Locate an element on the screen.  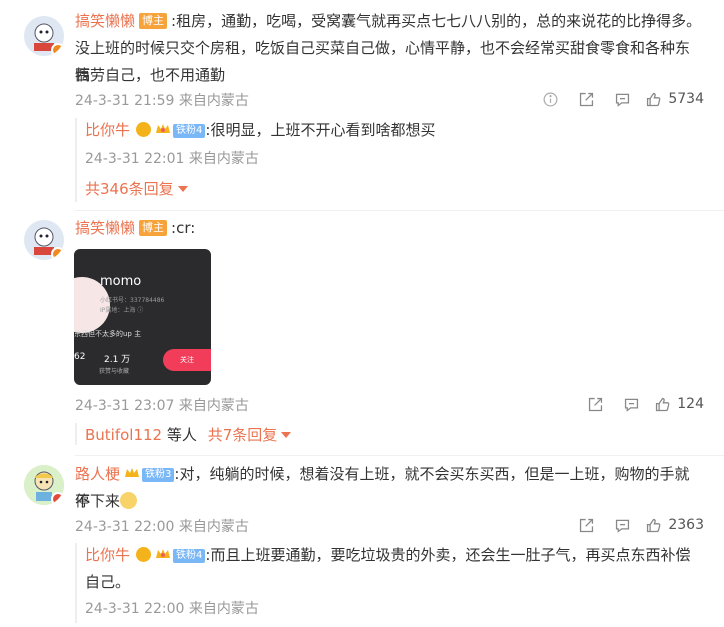
comment-meta: 24-3-31 22:00 来自内蒙古 is located at coordinates (162, 527).